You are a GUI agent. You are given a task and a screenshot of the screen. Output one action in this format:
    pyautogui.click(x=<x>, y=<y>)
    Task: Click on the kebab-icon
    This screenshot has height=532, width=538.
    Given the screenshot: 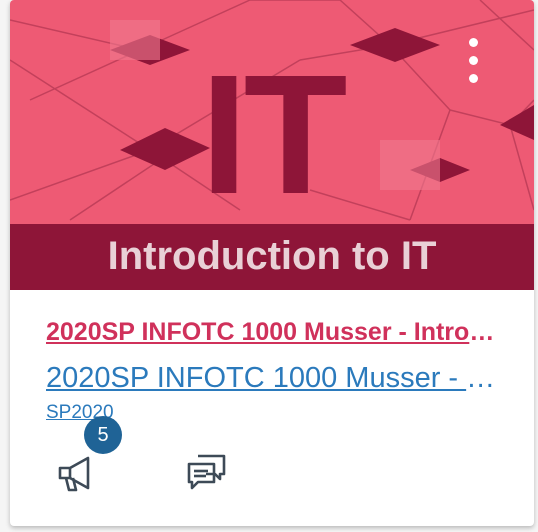 What is the action you would take?
    pyautogui.click(x=474, y=61)
    